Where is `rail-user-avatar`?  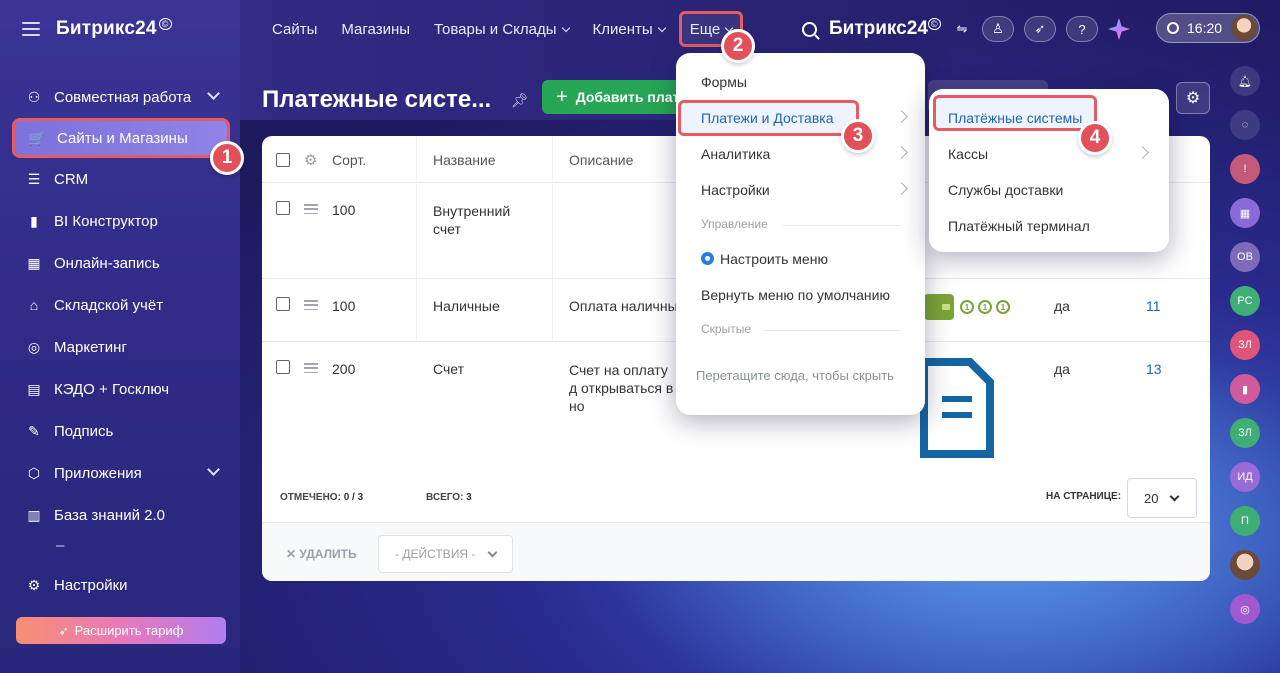 rail-user-avatar is located at coordinates (1245, 565).